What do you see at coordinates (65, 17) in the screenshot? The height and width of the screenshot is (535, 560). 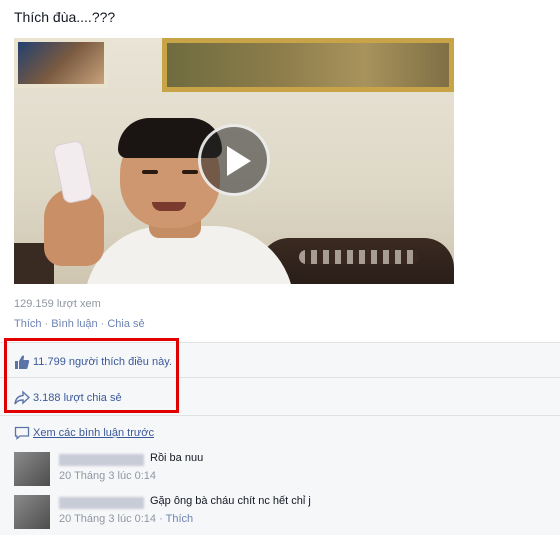 I see `post-text: Thích đùa....???` at bounding box center [65, 17].